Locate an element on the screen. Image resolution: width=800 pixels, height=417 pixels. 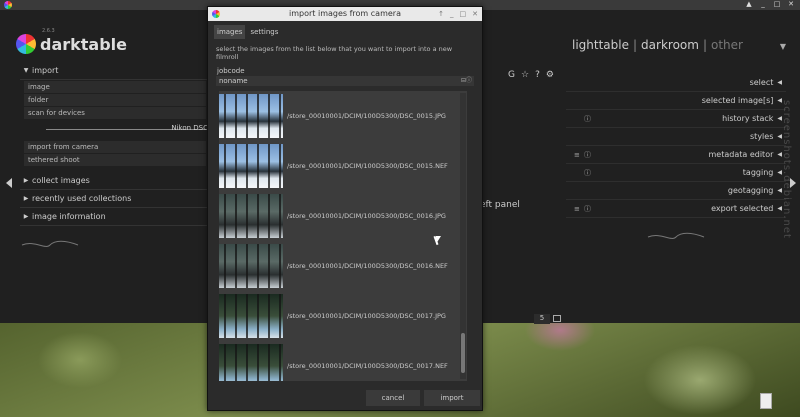
module-image-information: ▶ image information is located at coordinates (115, 217).